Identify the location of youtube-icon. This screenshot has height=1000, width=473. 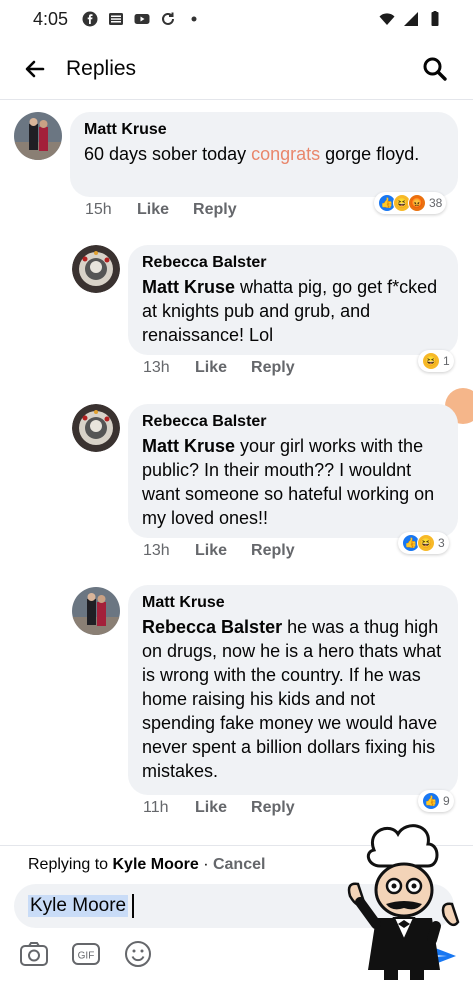
(142, 19).